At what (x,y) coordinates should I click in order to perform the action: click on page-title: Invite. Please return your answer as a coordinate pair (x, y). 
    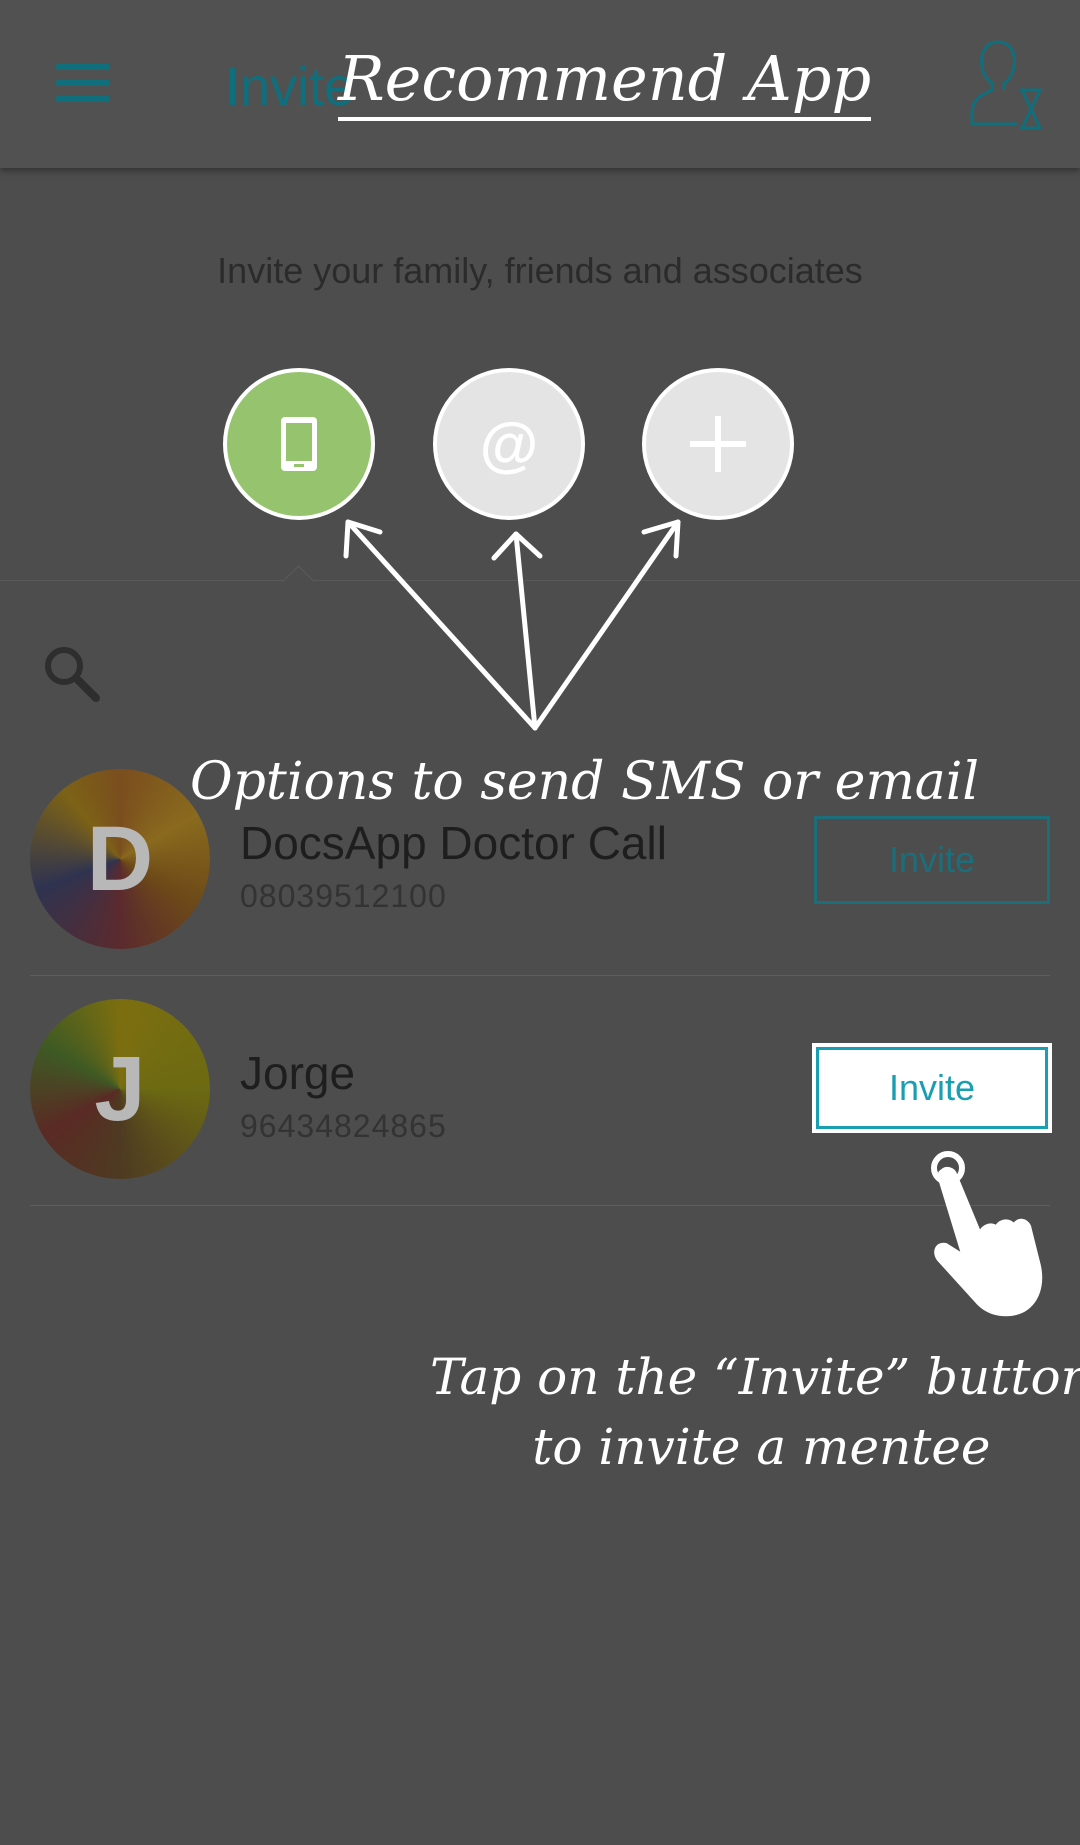
    Looking at the image, I should click on (290, 87).